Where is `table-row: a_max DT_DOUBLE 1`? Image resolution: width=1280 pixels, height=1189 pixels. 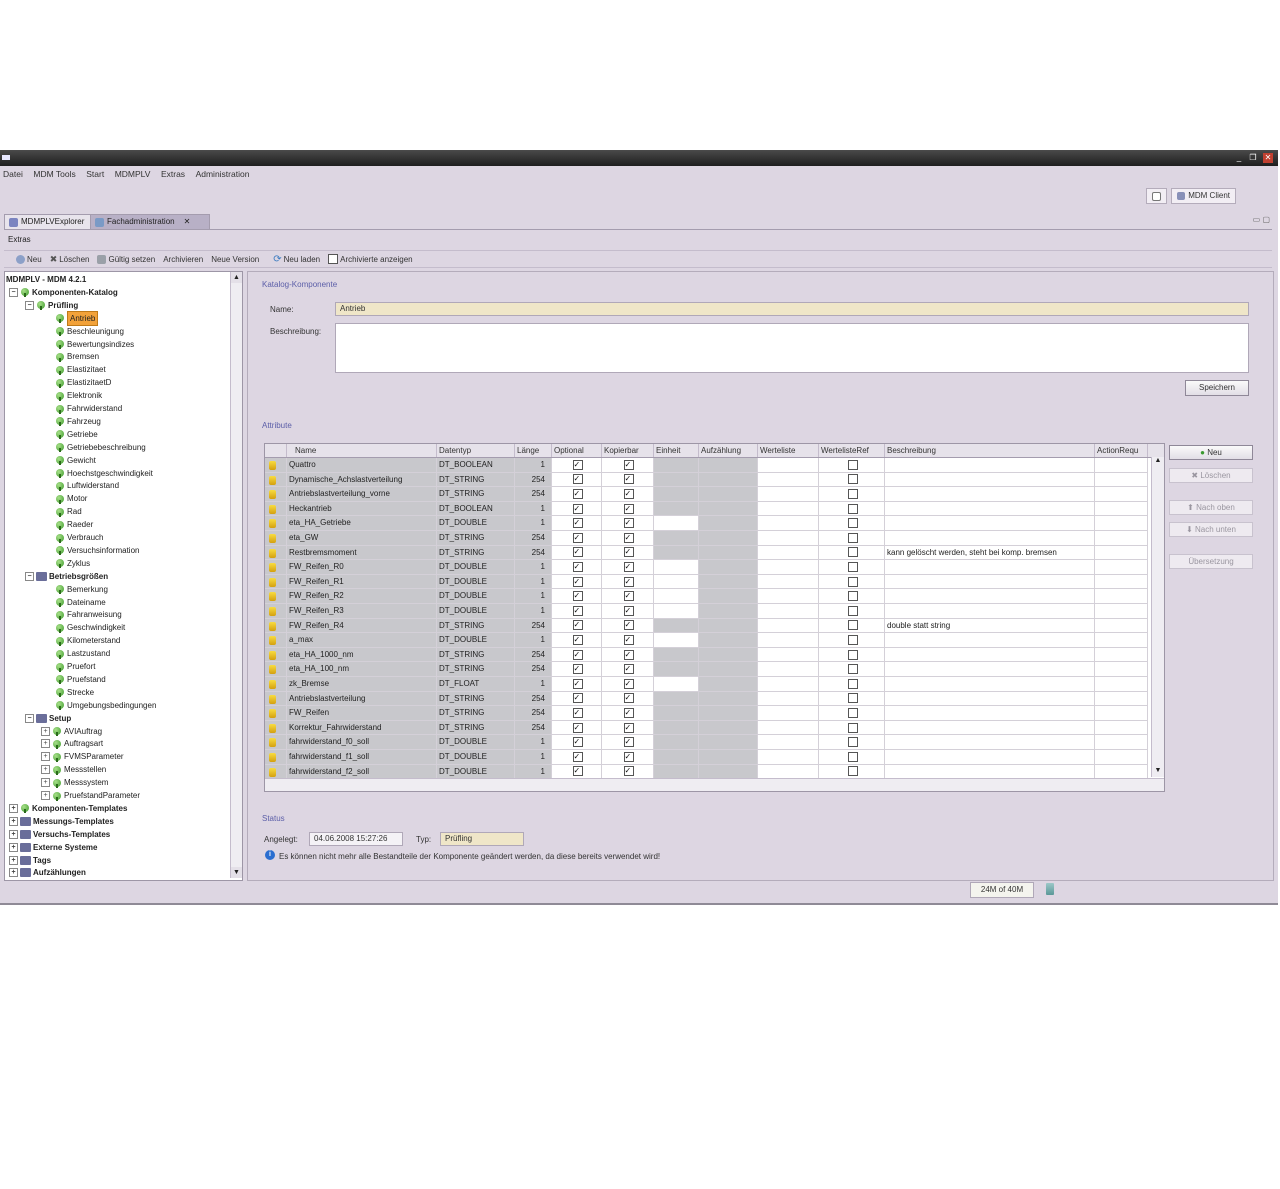 table-row: a_max DT_DOUBLE 1 is located at coordinates (706, 640).